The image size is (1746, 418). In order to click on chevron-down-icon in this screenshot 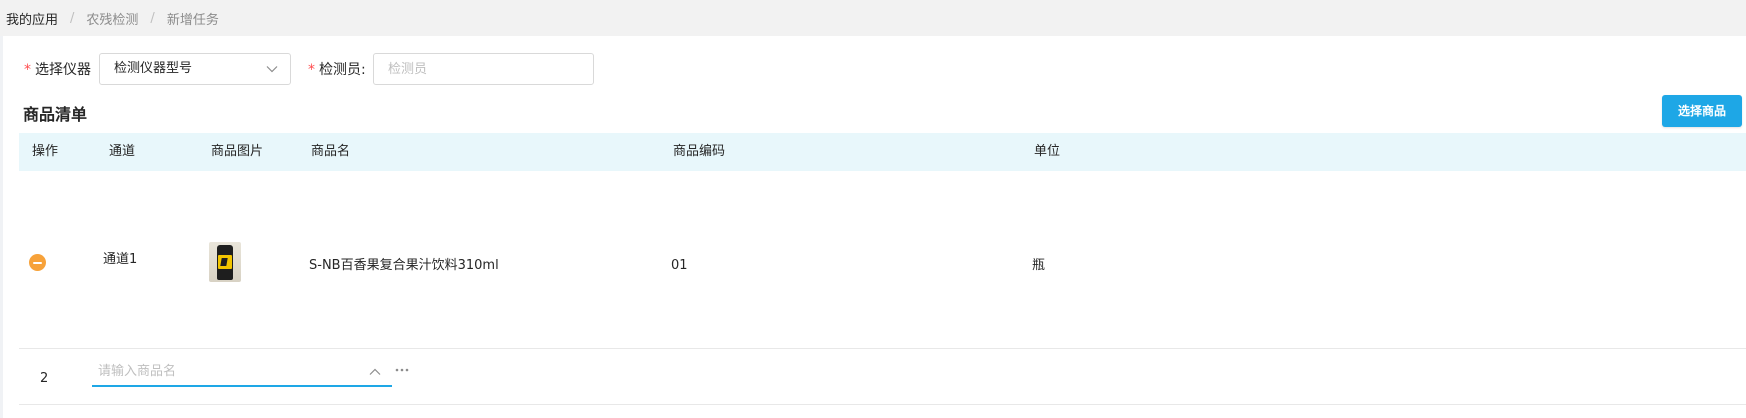, I will do `click(272, 69)`.